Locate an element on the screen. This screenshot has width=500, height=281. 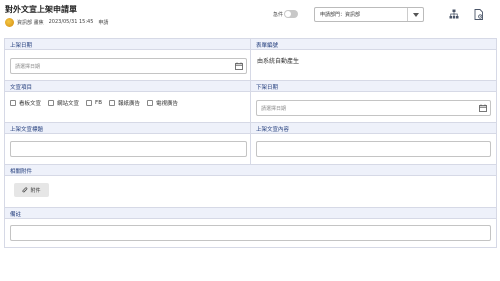
checkbox-billboard: 看板文宣 is located at coordinates (25, 103).